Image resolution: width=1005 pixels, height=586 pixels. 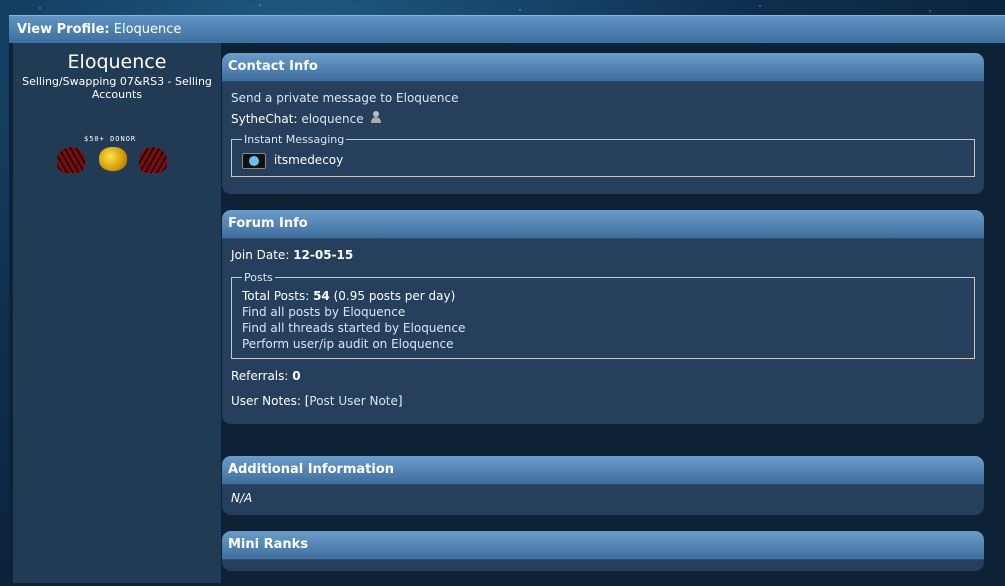 What do you see at coordinates (603, 485) in the screenshot?
I see `additional-info-panel: Additional Information N/A` at bounding box center [603, 485].